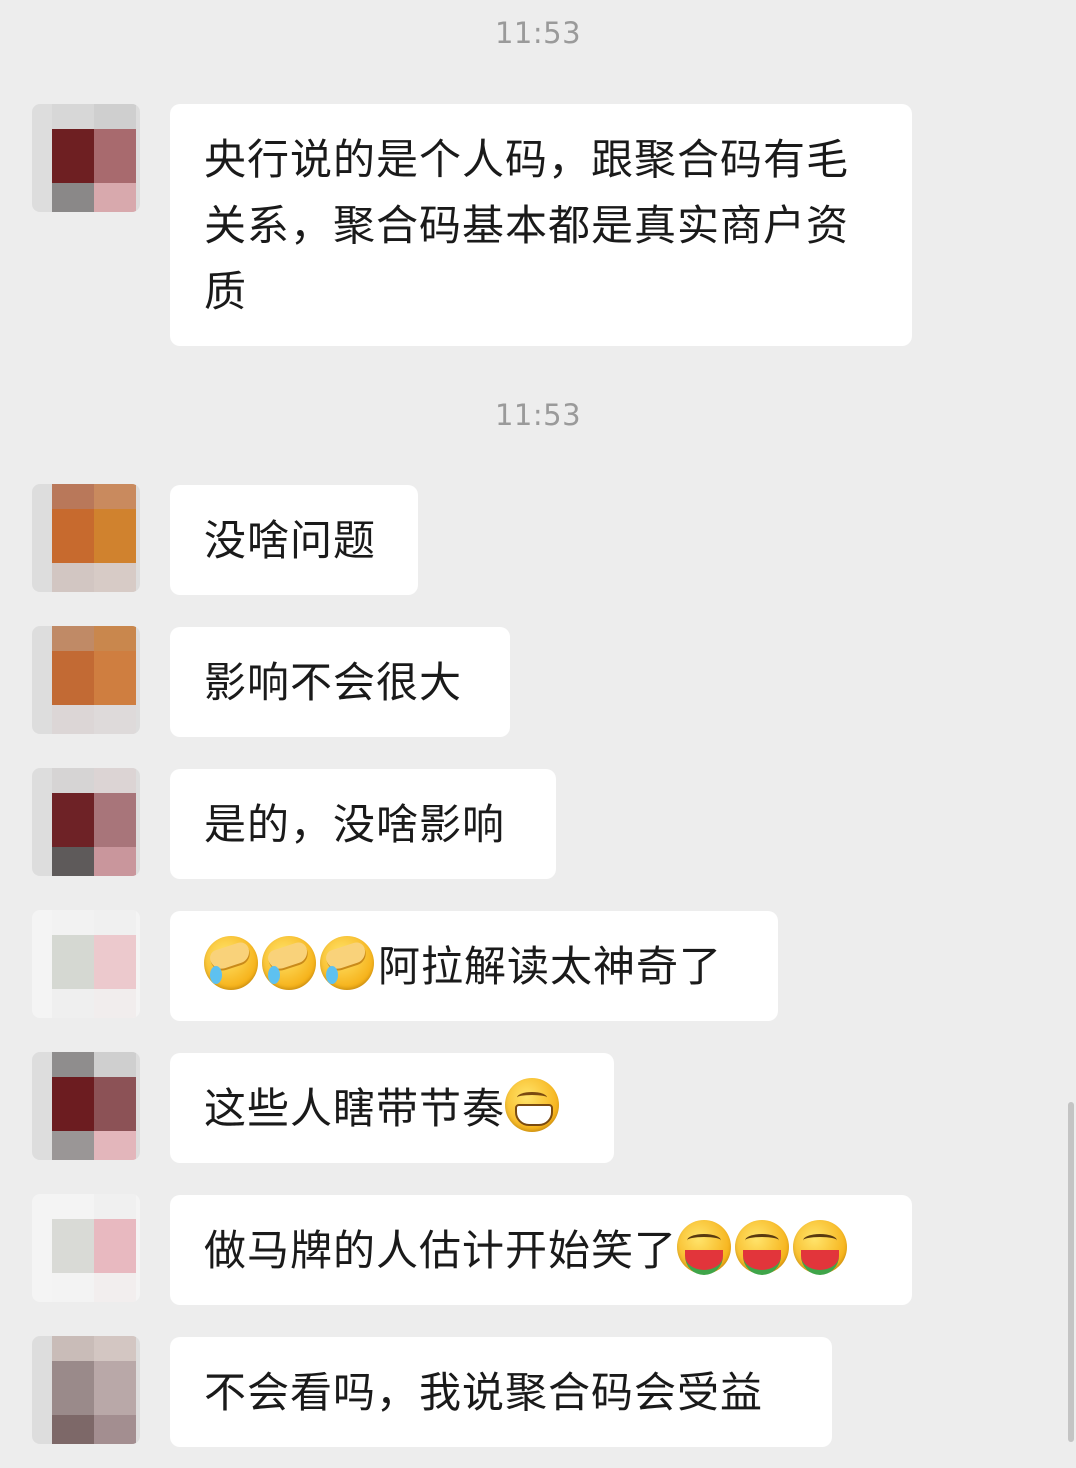  I want to click on message-text: 没啥问题, so click(290, 540).